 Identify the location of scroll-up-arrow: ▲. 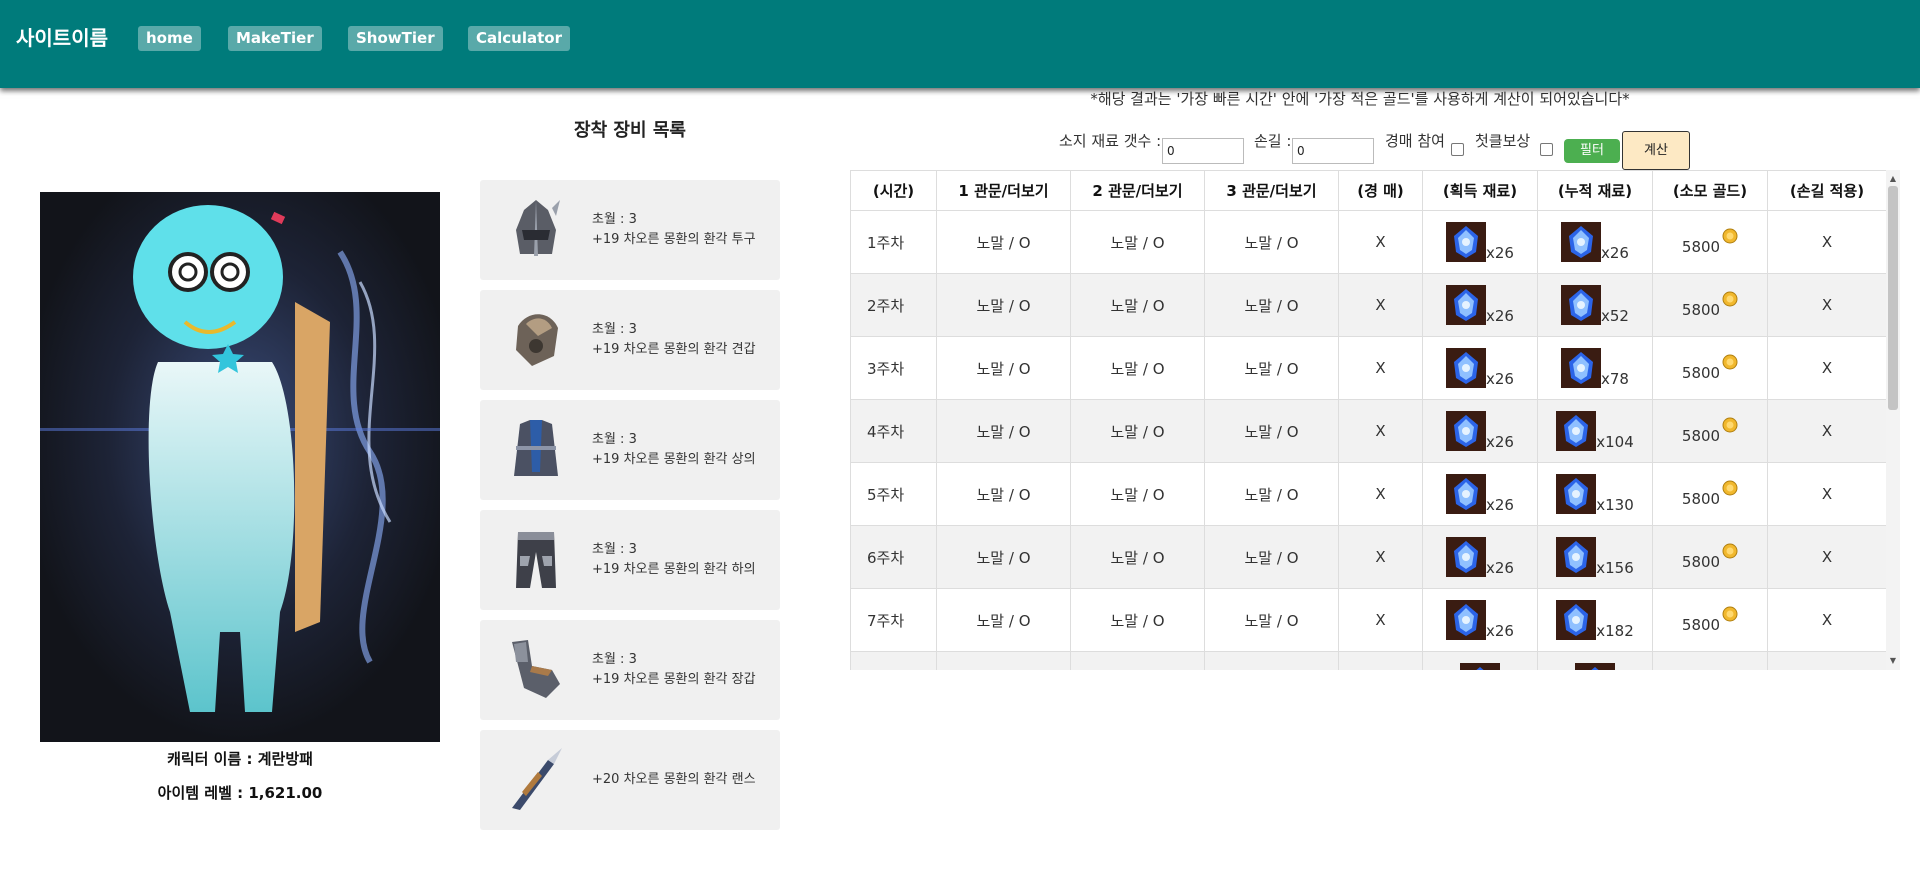
(1893, 179).